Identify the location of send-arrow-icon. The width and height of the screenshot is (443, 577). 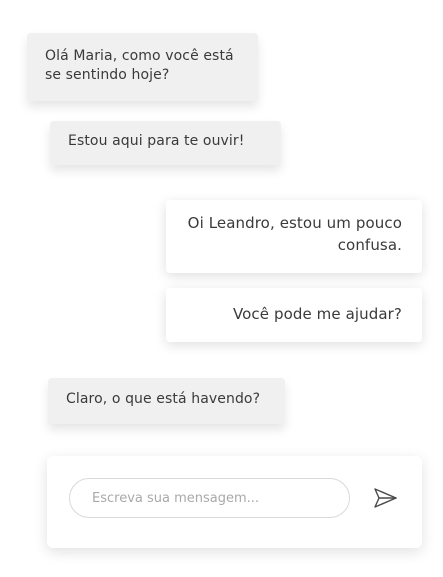
(385, 498).